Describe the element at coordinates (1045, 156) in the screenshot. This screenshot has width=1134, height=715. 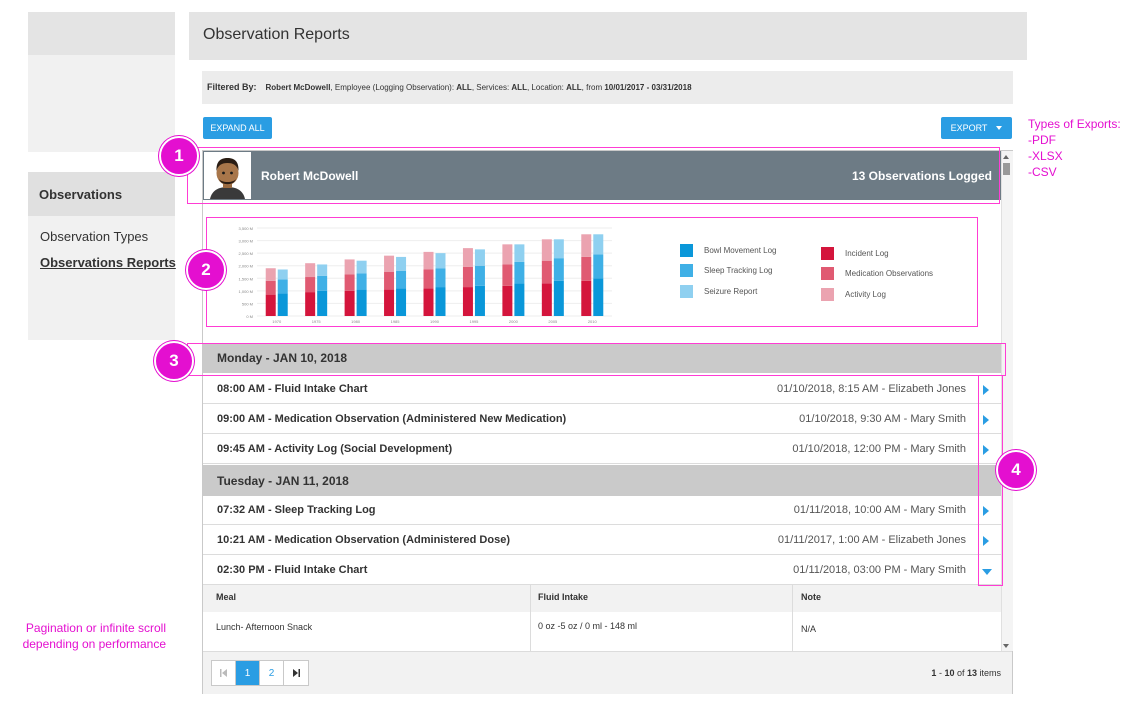
I see `exports-note-line: -XLSX` at that location.